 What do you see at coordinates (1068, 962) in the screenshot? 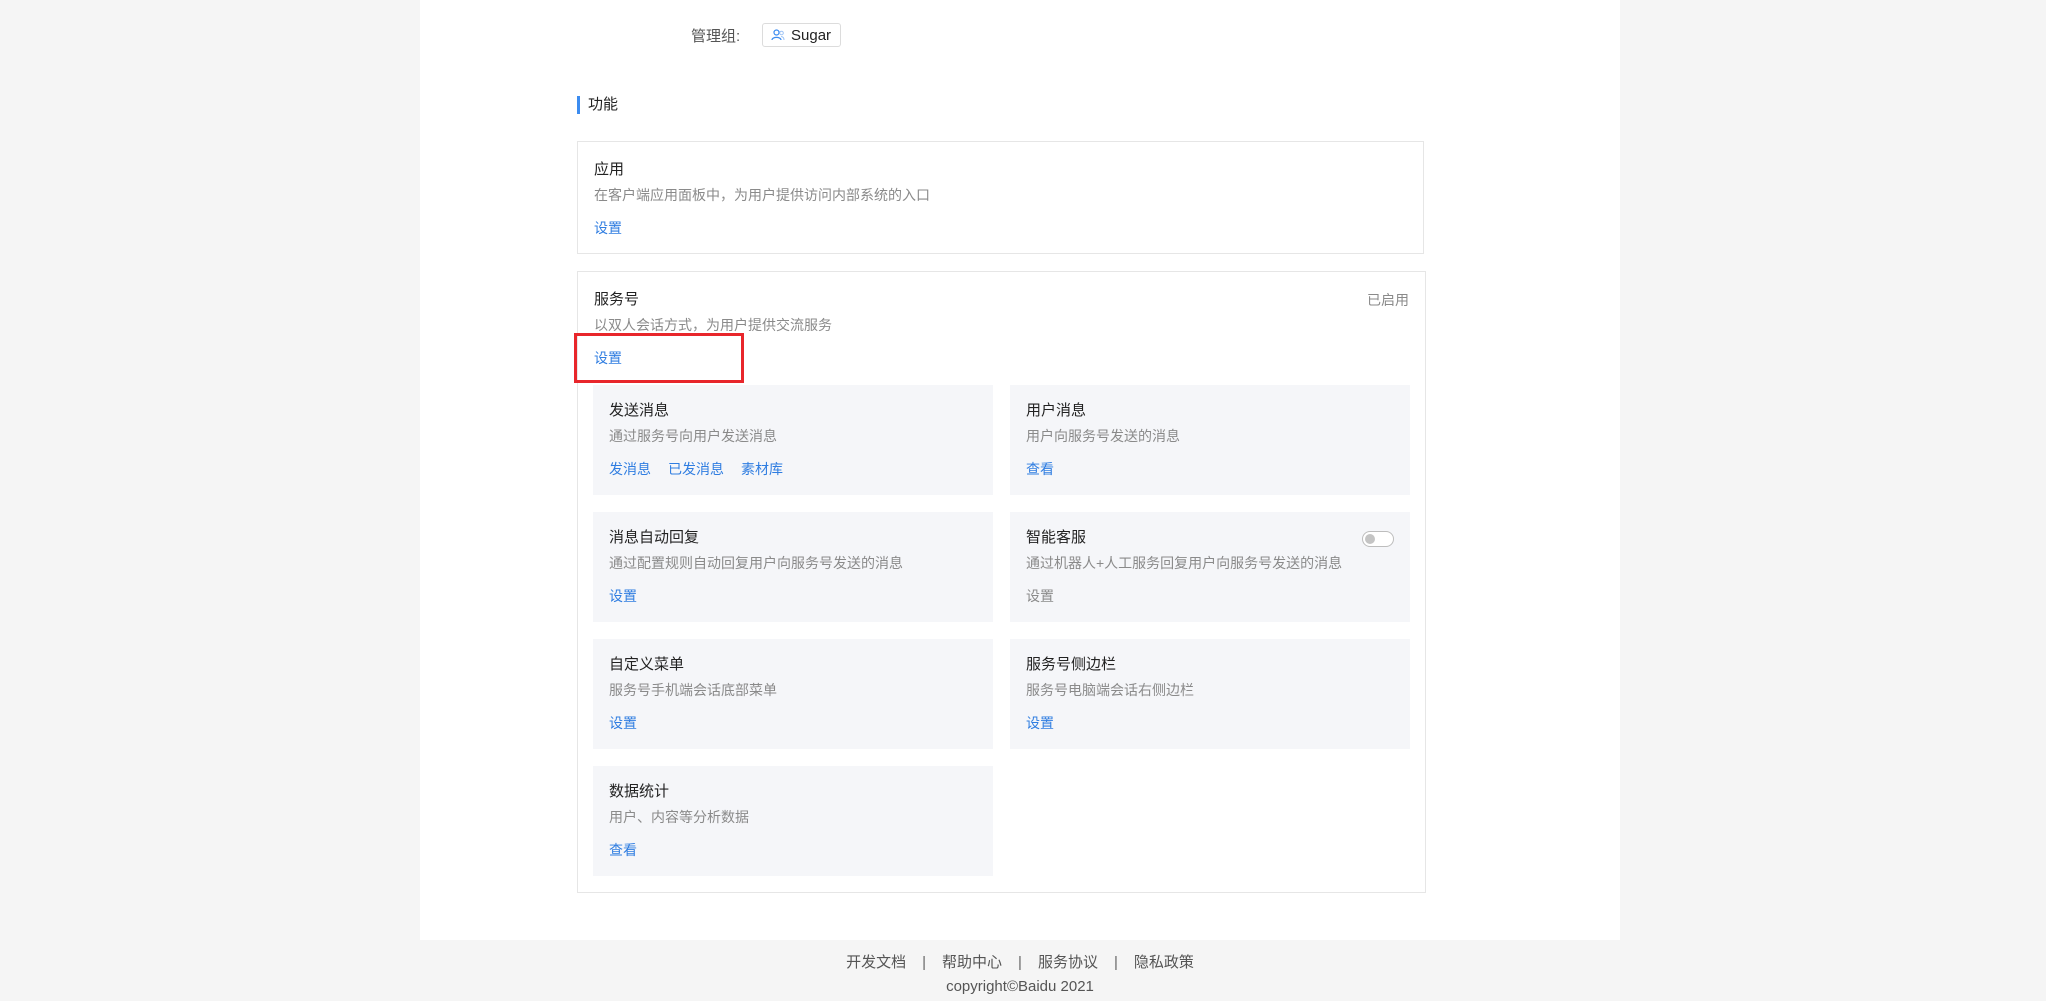
I see `footer-link-service-agreement: 服务协议` at bounding box center [1068, 962].